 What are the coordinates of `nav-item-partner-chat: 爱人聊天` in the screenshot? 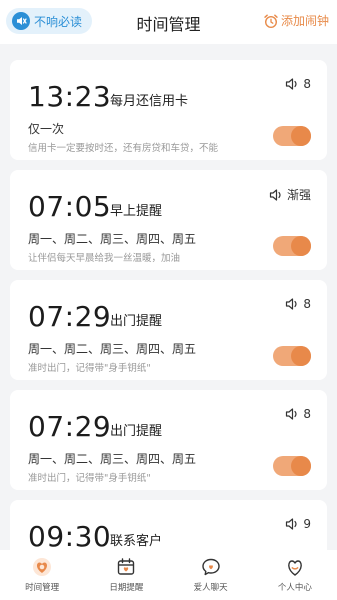 It's located at (211, 575).